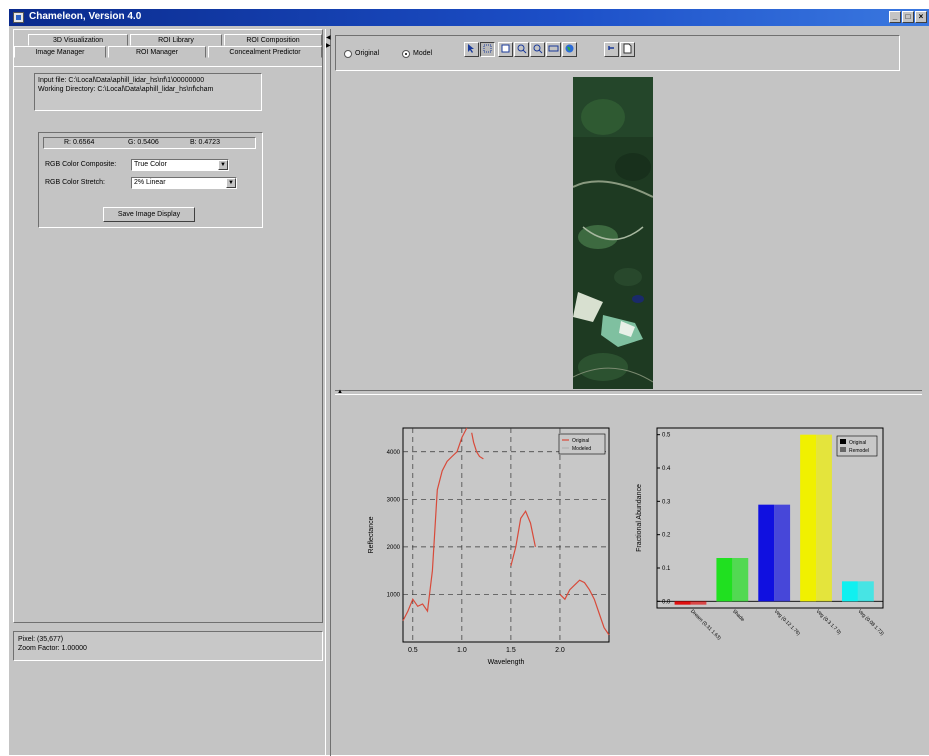  Describe the element at coordinates (406, 54) in the screenshot. I see `model-radio` at that location.